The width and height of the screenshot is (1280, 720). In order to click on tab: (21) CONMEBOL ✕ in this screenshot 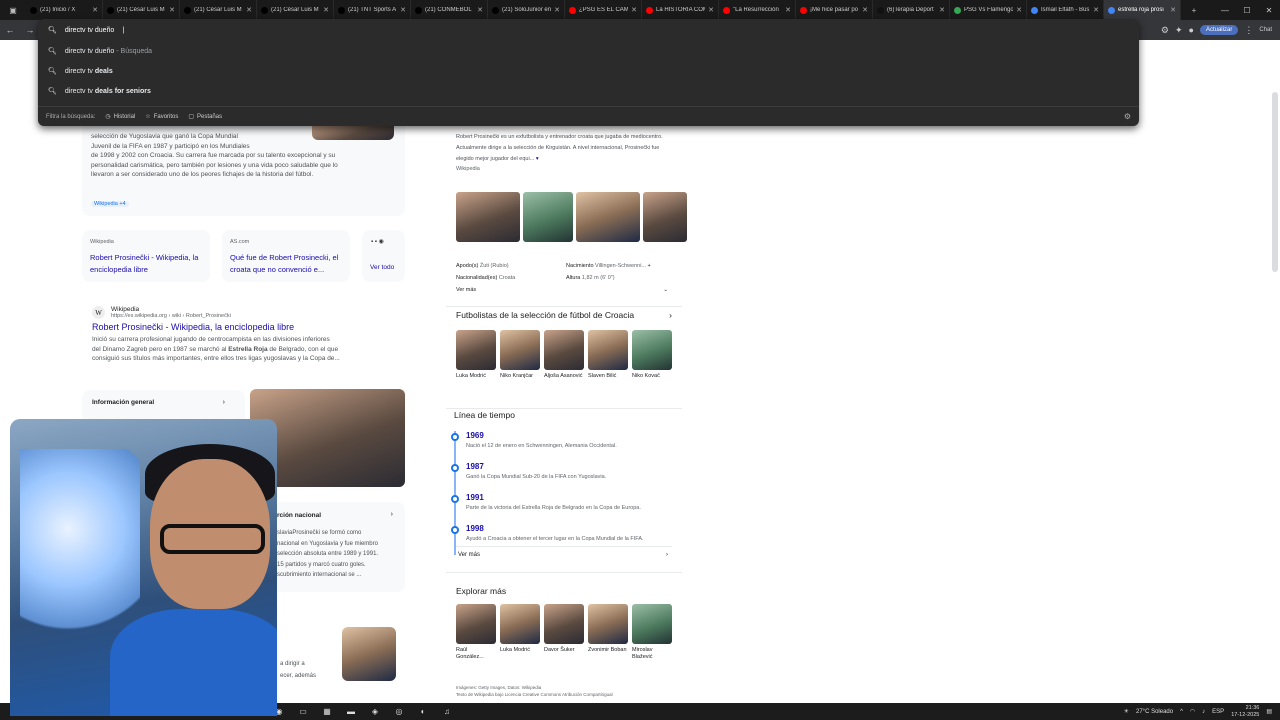, I will do `click(449, 10)`.